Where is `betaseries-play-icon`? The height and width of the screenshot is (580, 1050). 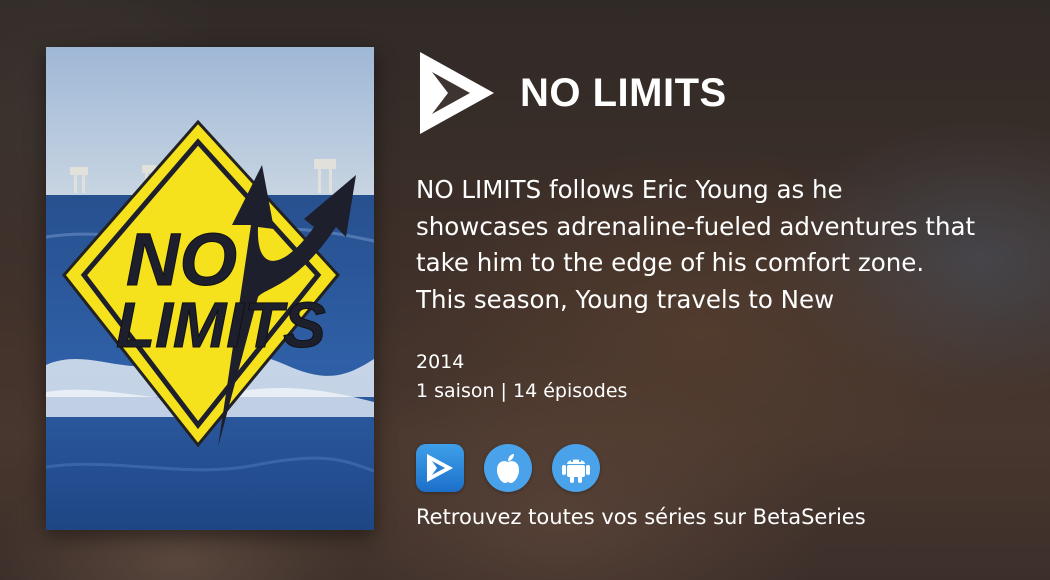
betaseries-play-icon is located at coordinates (440, 468).